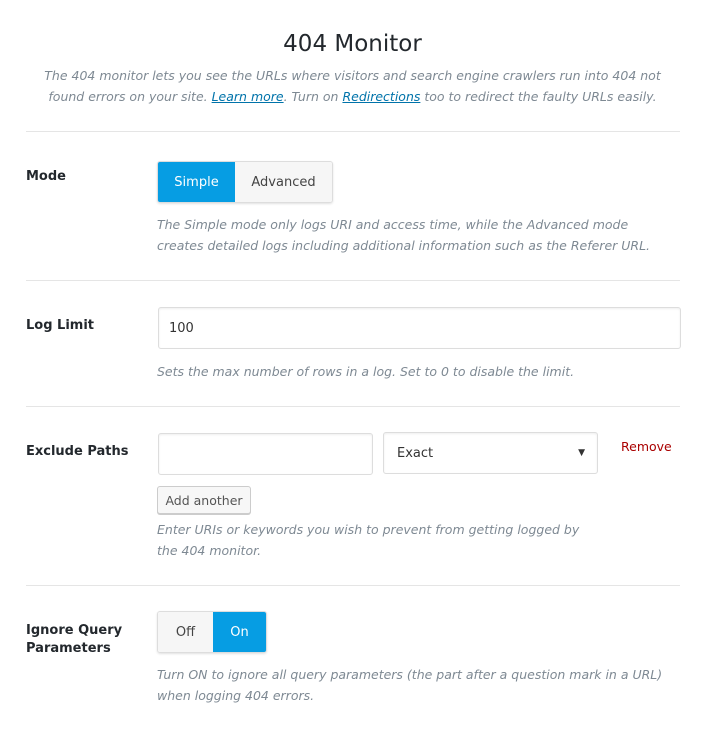 The height and width of the screenshot is (734, 705). What do you see at coordinates (204, 500) in the screenshot?
I see `add-another-button: Add another` at bounding box center [204, 500].